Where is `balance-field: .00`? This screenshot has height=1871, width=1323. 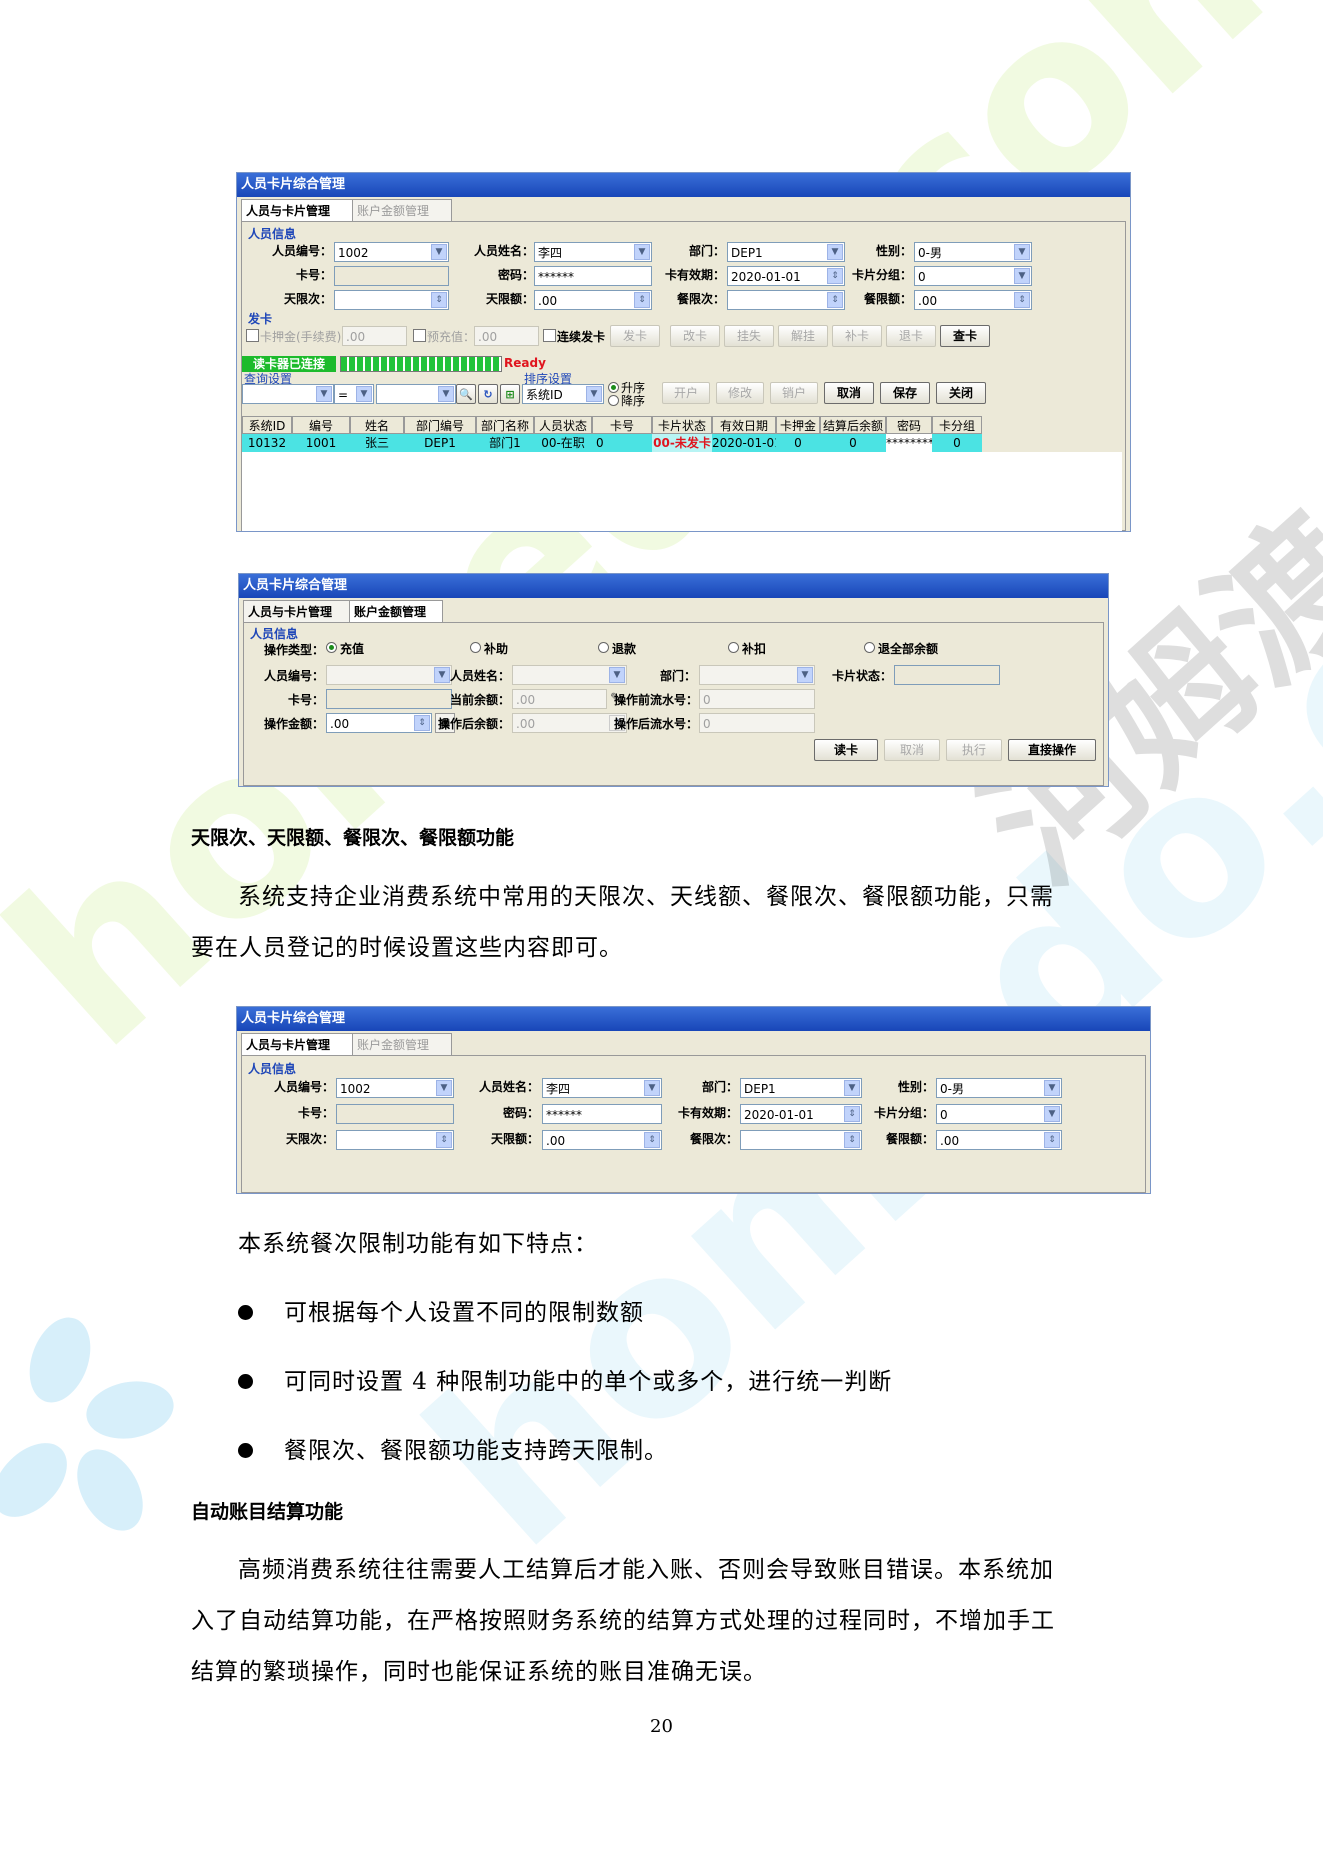
balance-field: .00 is located at coordinates (559, 699).